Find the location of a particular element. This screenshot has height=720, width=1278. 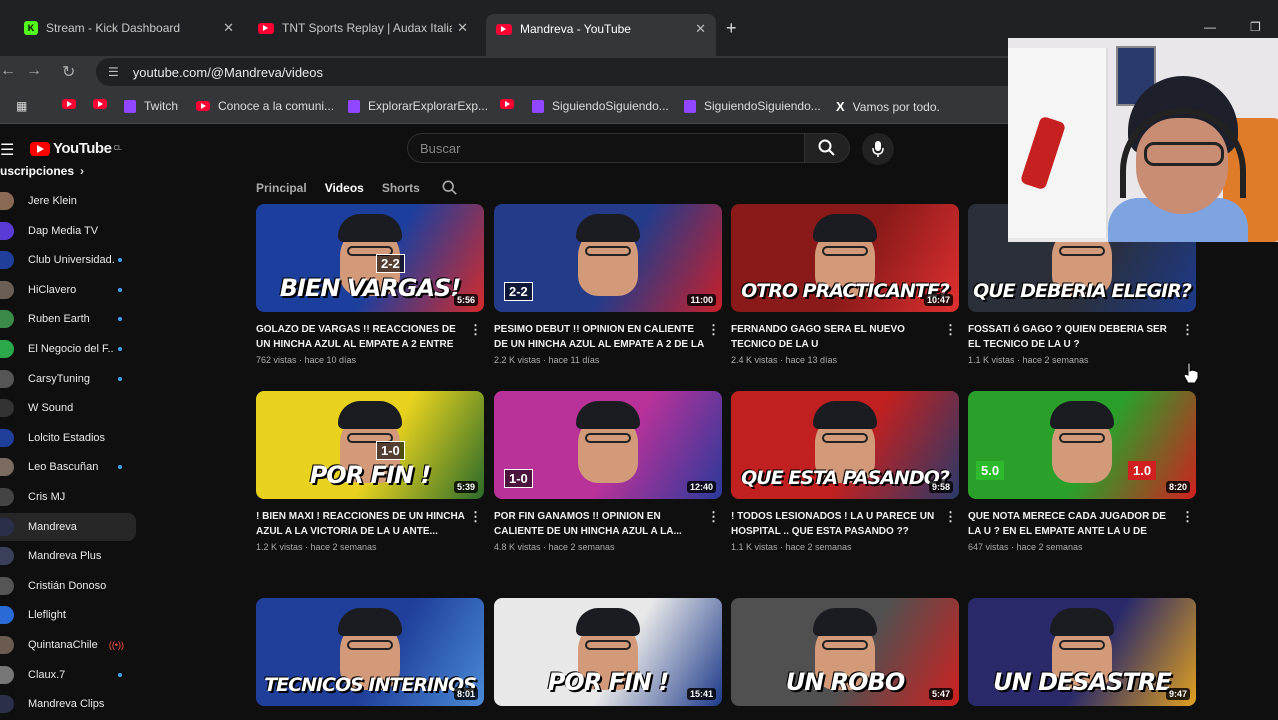

sidebar-subscription-item: HiClavero is located at coordinates (68, 290).